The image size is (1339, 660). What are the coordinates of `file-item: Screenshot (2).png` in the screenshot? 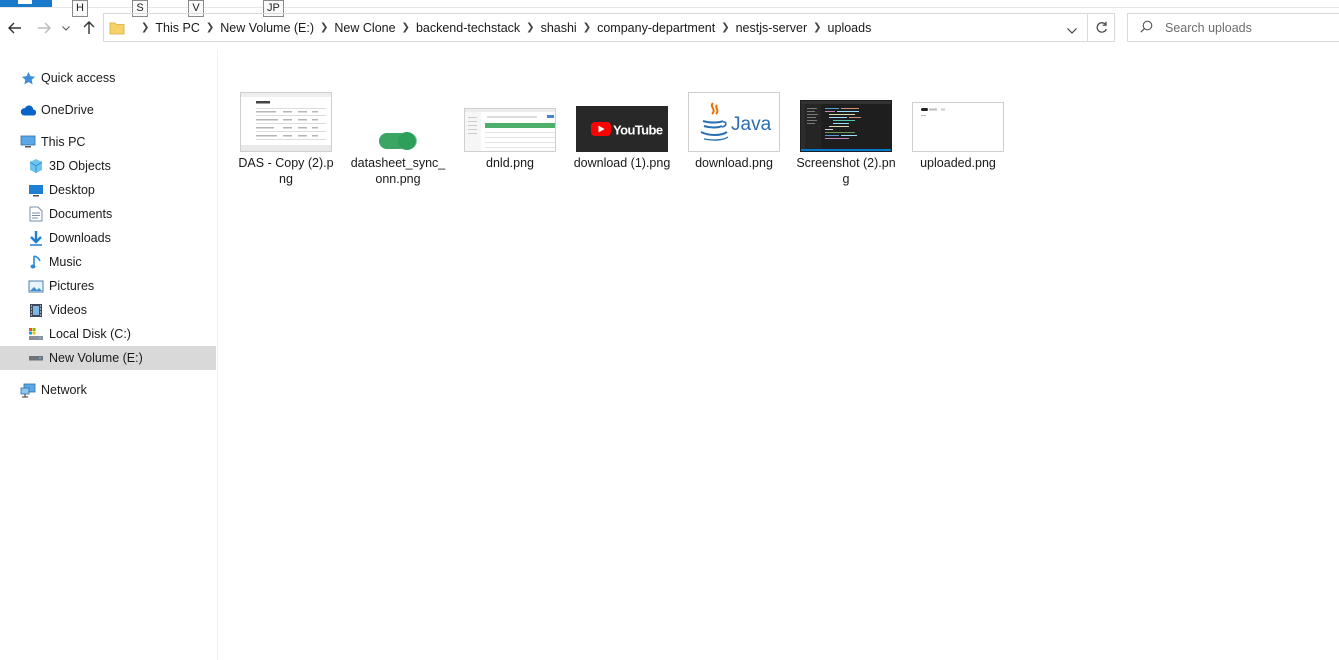 It's located at (846, 138).